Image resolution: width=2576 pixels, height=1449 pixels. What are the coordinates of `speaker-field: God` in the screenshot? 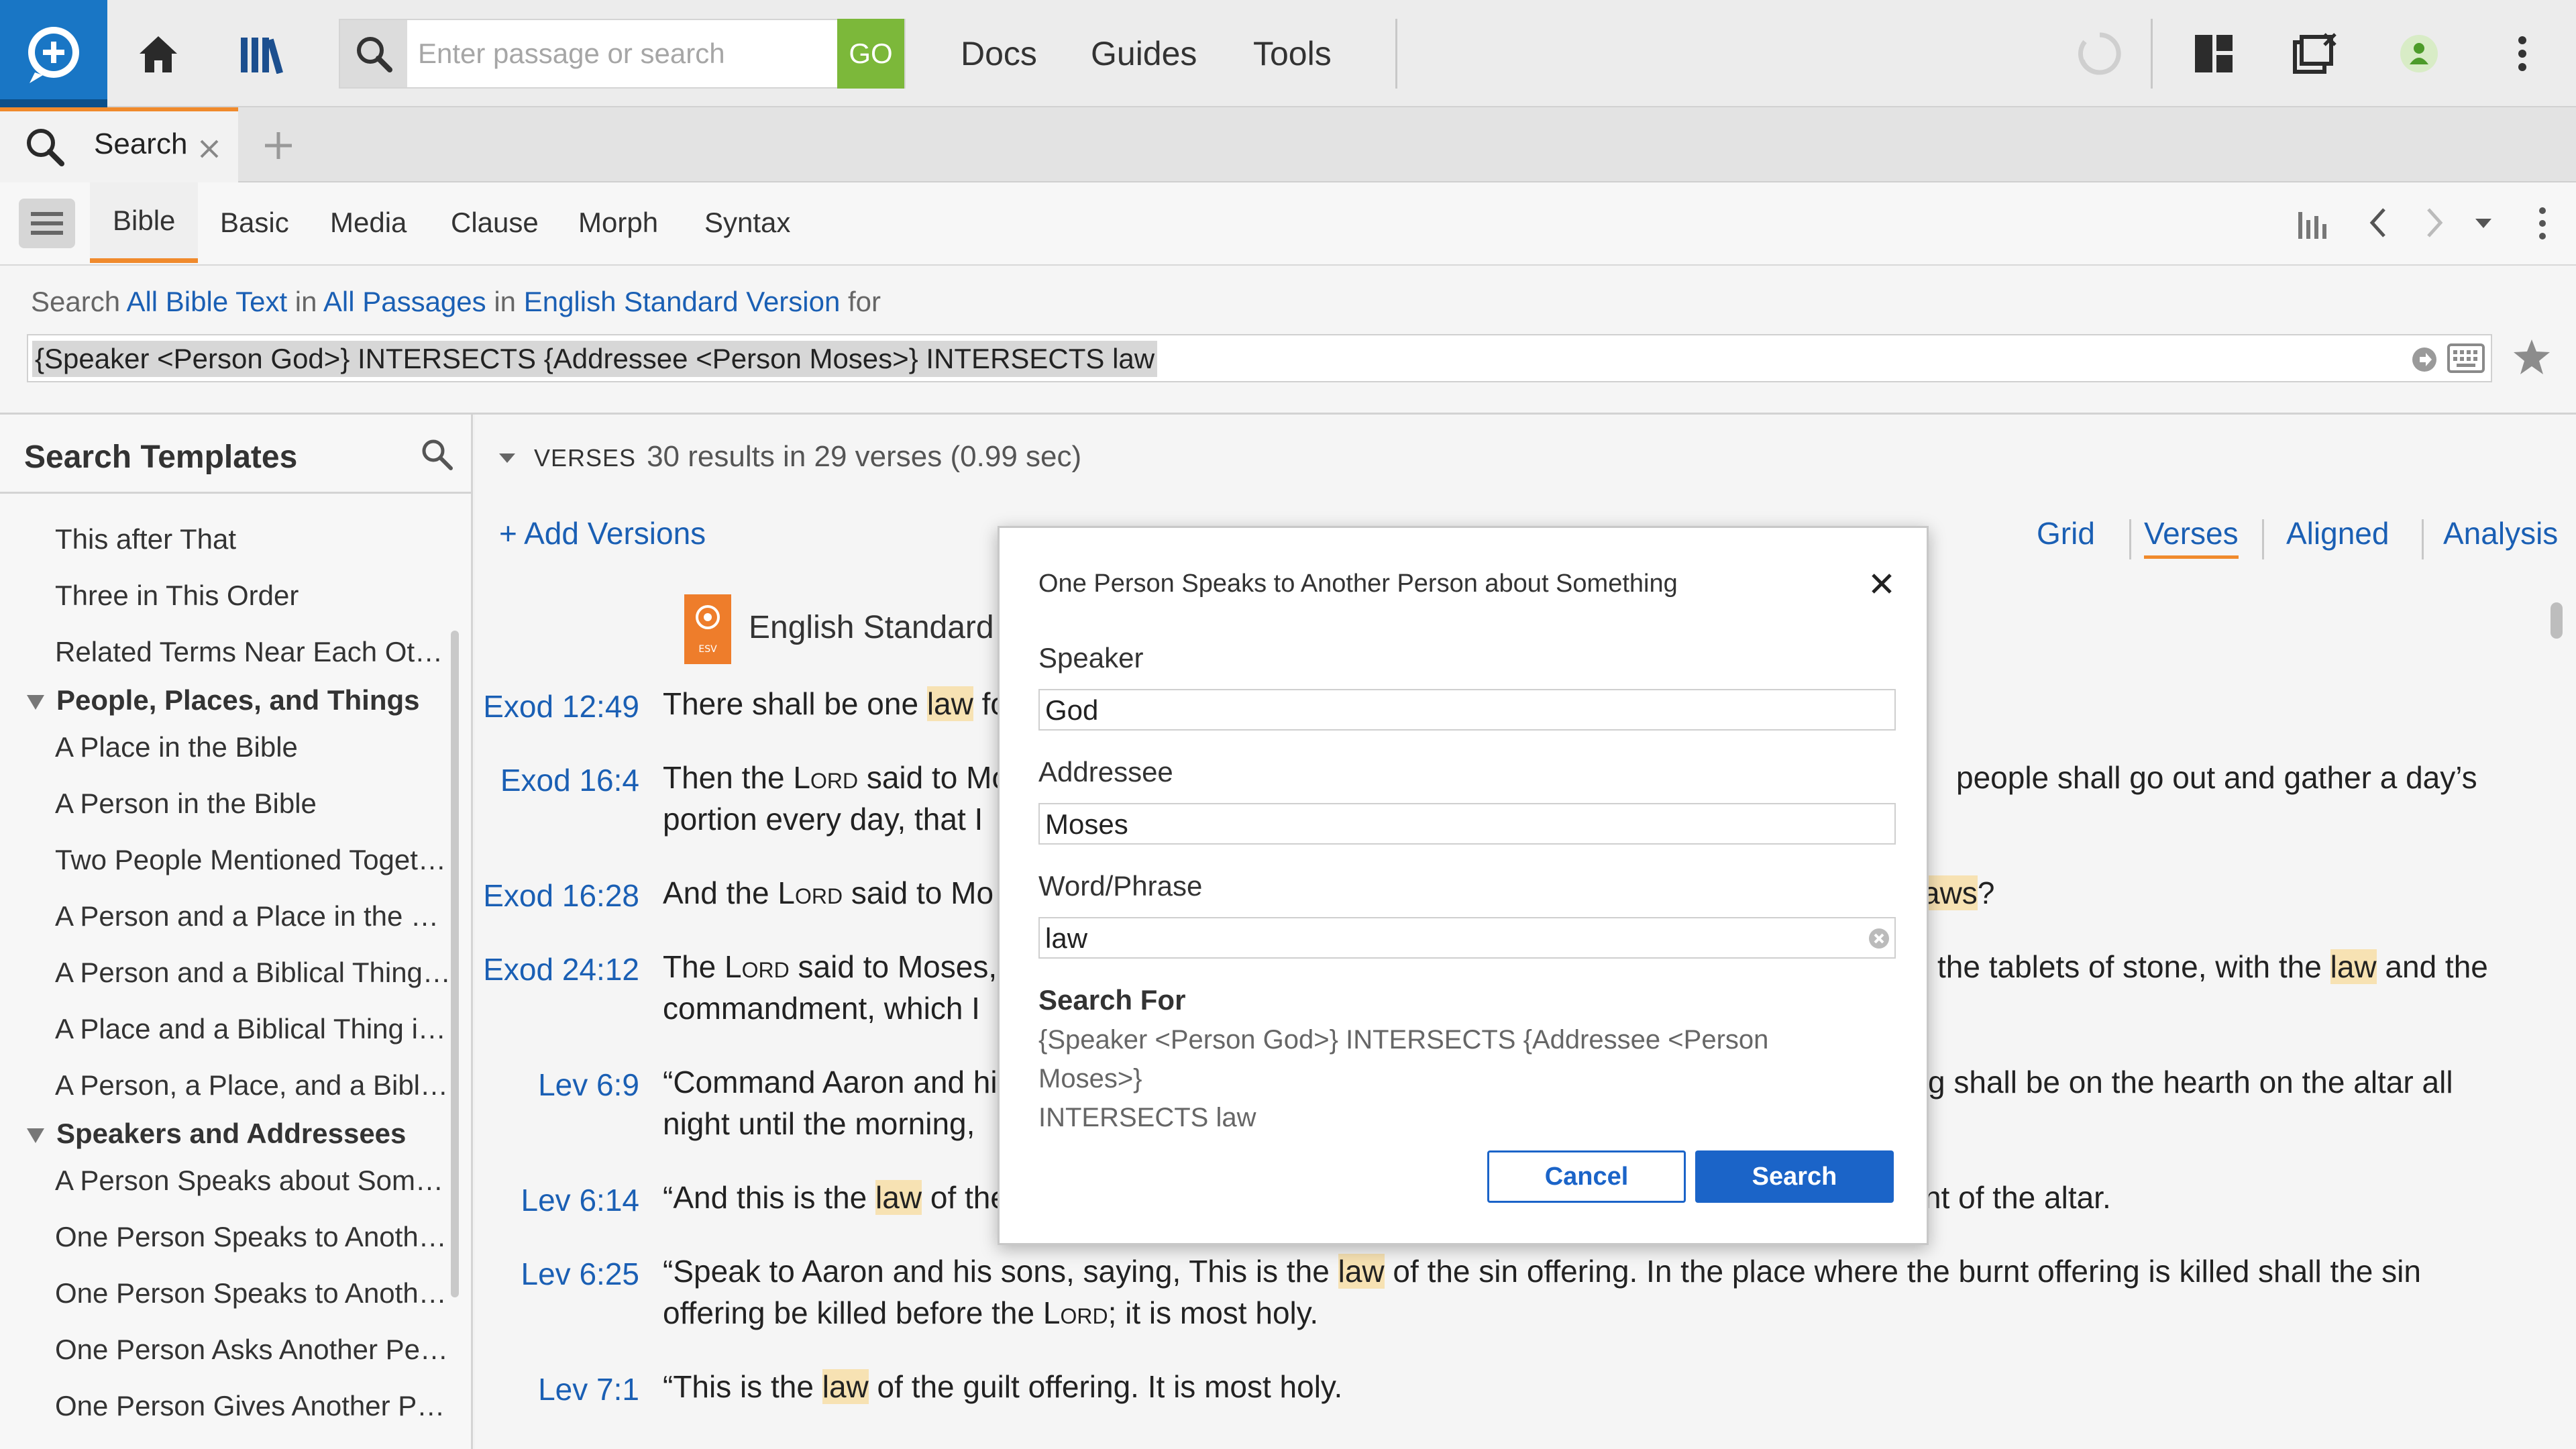 It's located at (1467, 710).